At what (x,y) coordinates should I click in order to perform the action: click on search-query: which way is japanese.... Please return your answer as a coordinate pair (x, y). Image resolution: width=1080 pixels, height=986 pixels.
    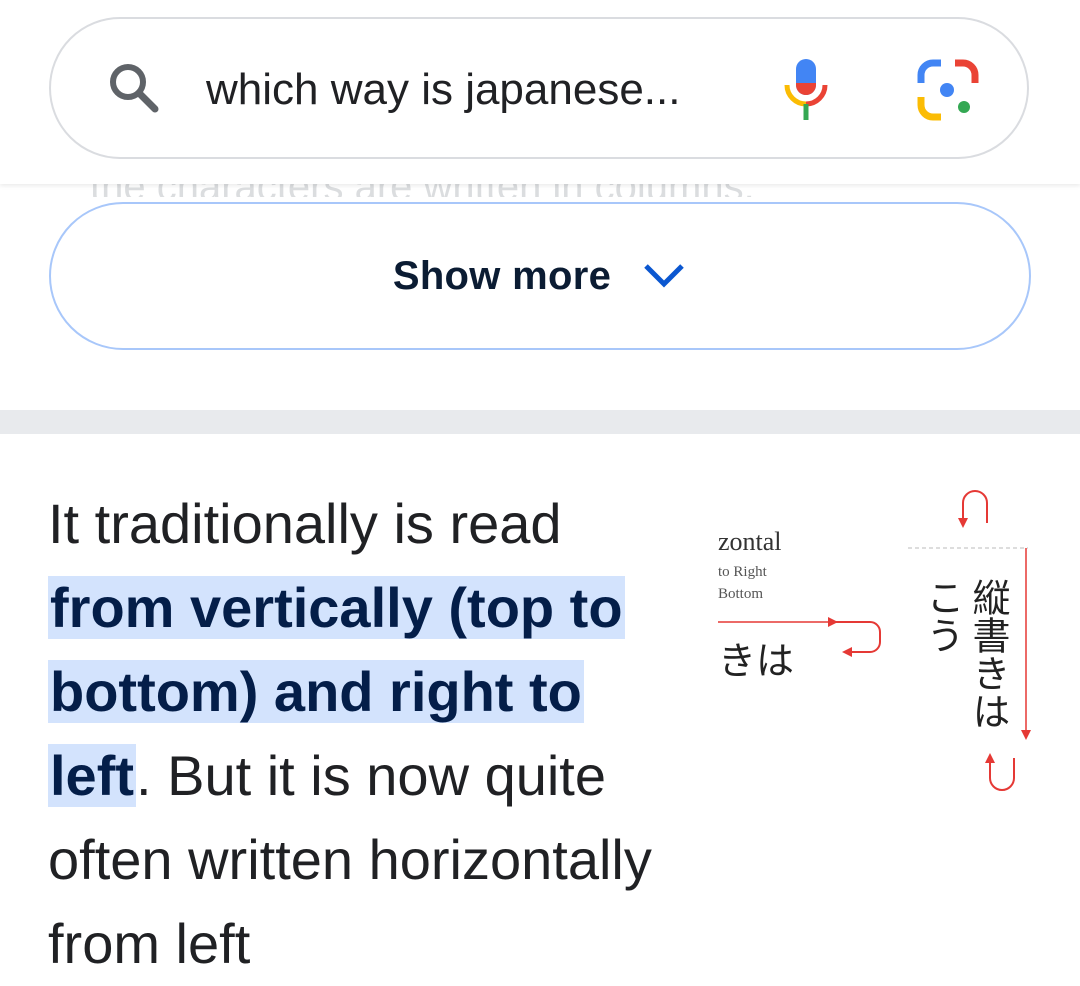
    Looking at the image, I should click on (466, 90).